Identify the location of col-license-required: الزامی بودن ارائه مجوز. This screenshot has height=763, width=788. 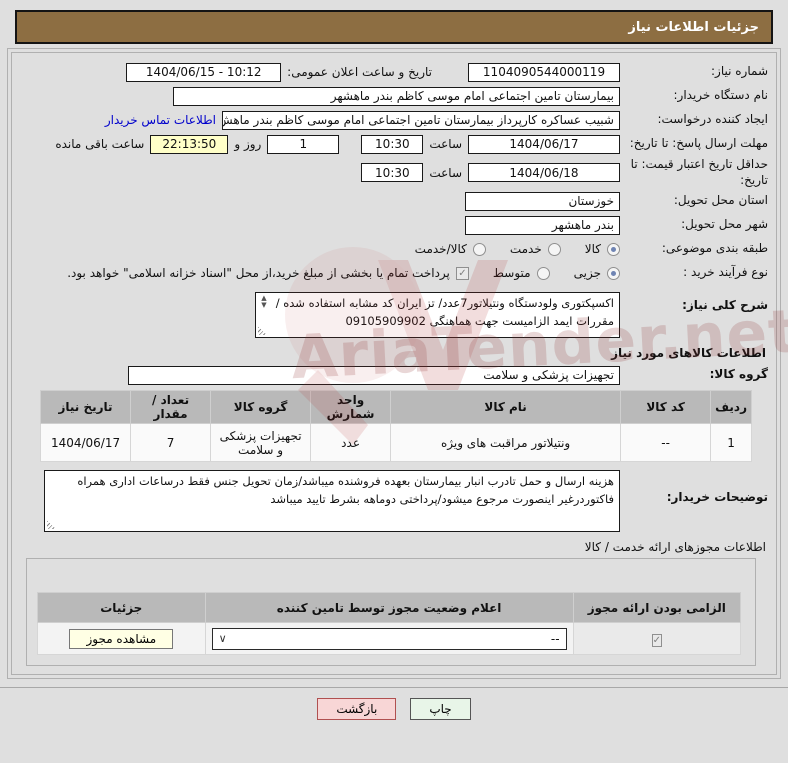
(657, 608).